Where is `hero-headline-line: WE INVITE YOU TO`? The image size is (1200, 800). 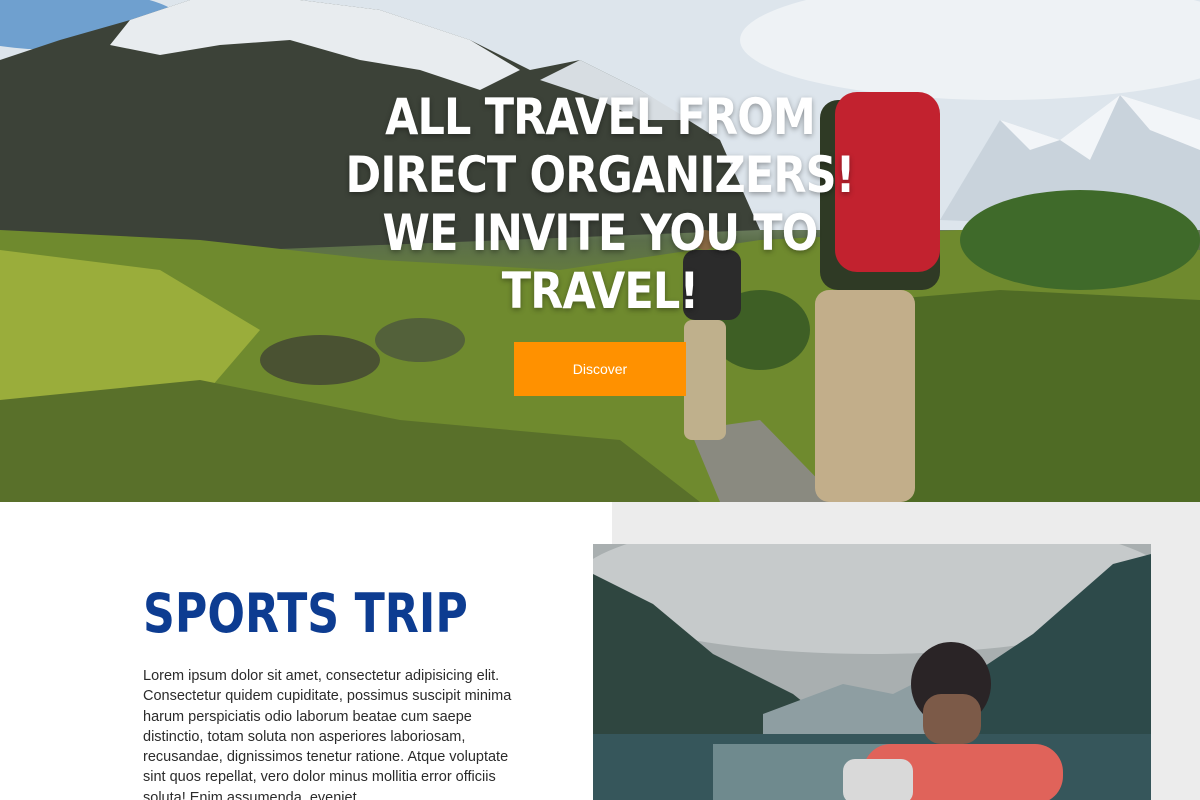 hero-headline-line: WE INVITE YOU TO is located at coordinates (600, 233).